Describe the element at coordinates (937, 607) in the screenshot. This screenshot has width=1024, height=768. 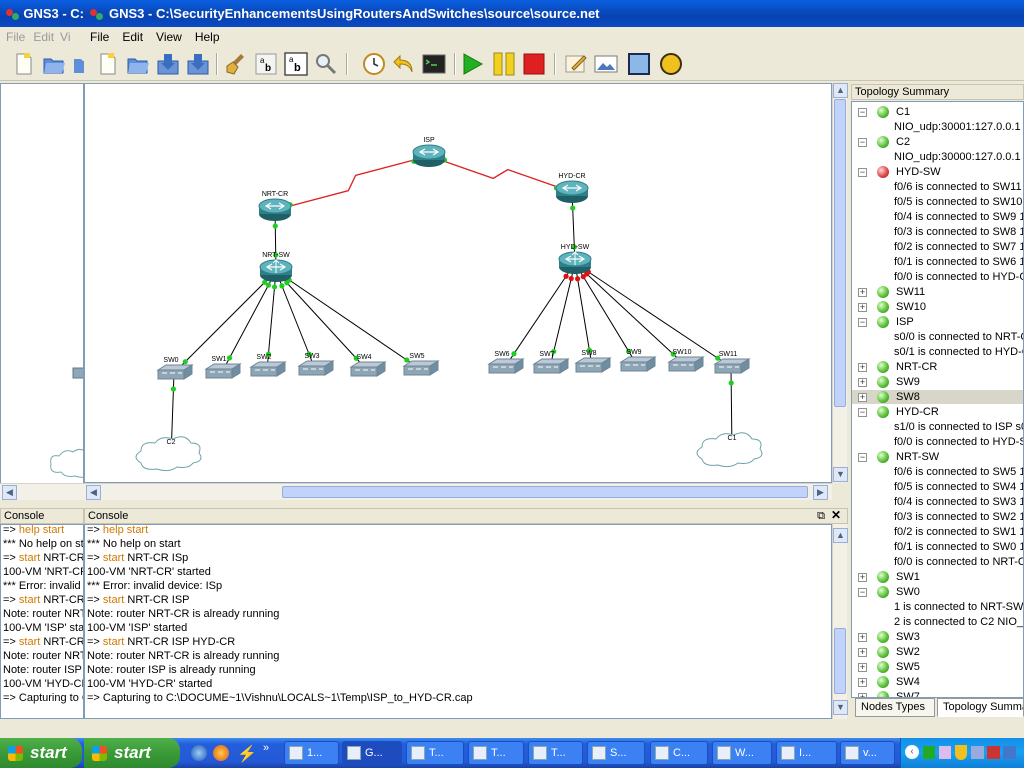
I see `tree-connection-row: 1 is connected to NRT-SW f` at that location.